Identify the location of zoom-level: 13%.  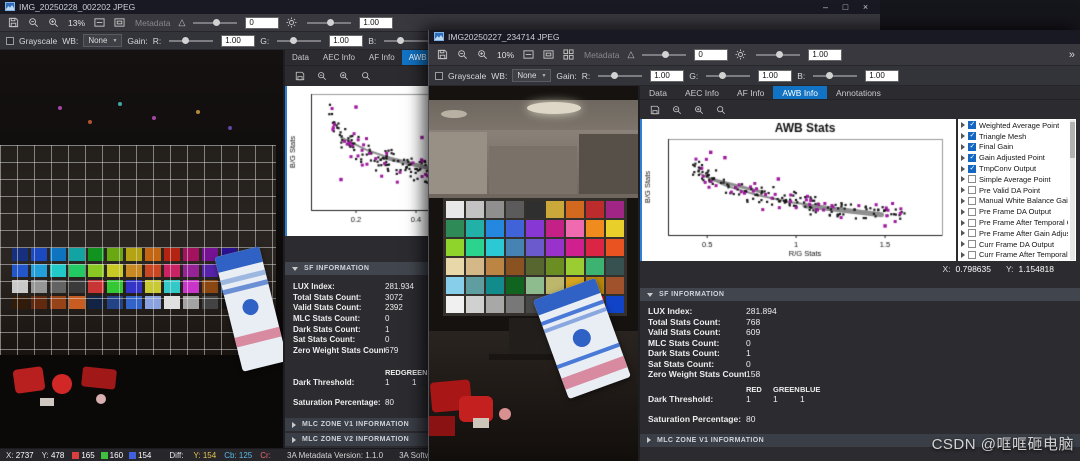
(76, 23).